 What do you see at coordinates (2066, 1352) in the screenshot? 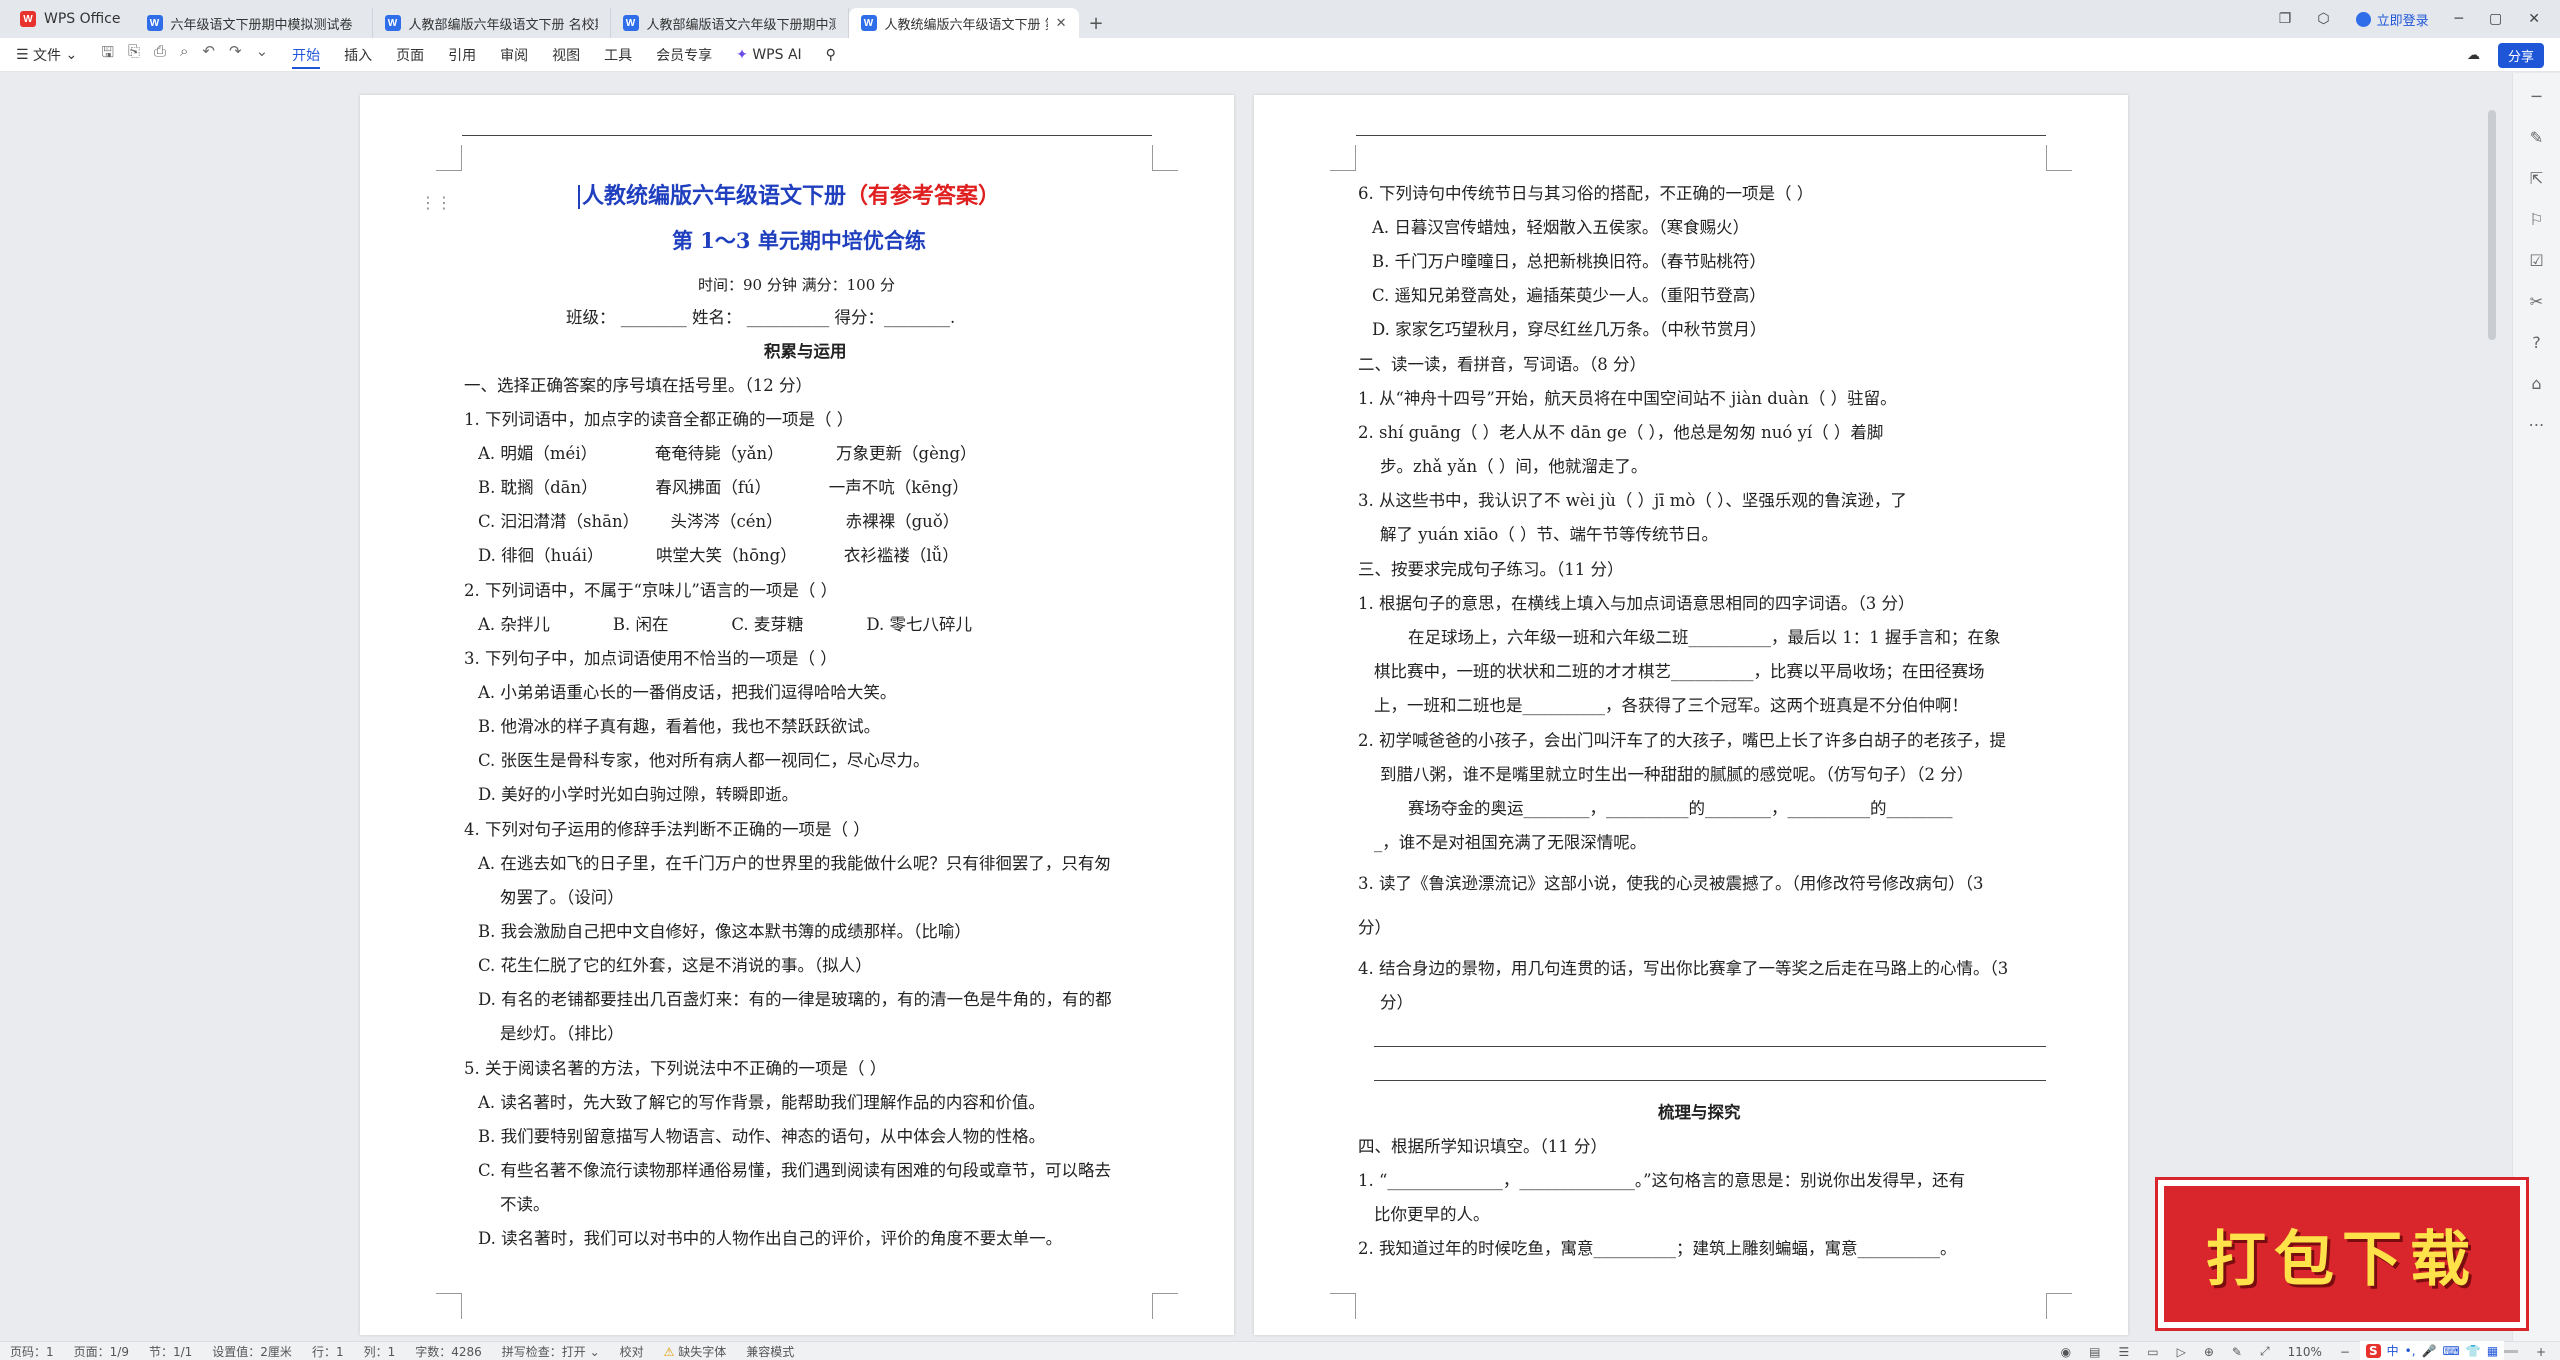
I see `eye-protect-icon: ◉` at bounding box center [2066, 1352].